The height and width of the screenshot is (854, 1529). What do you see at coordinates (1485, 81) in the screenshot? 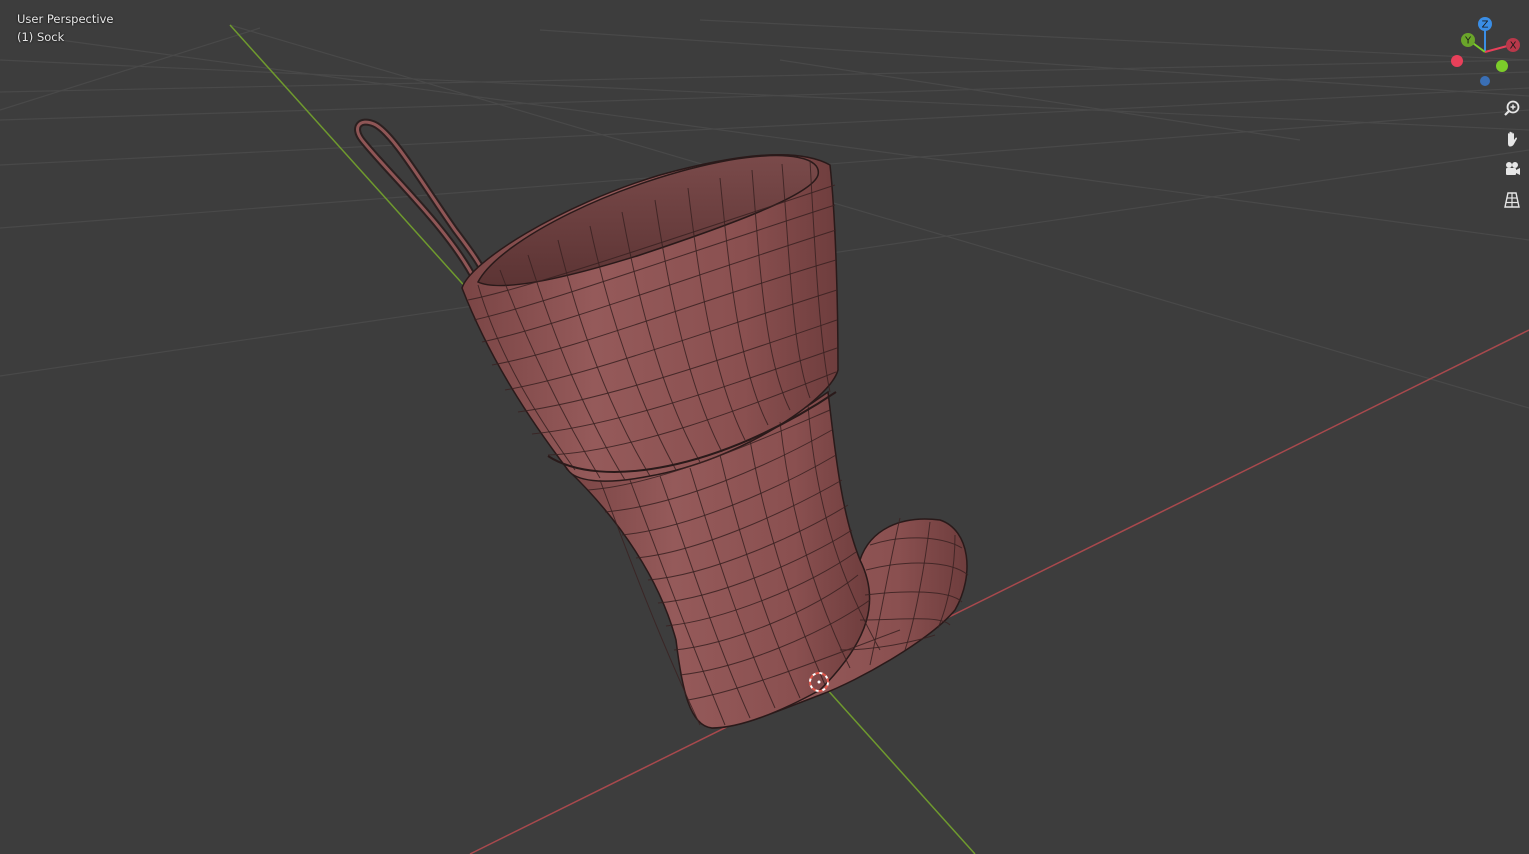
I see `neg-z-axis-dot` at bounding box center [1485, 81].